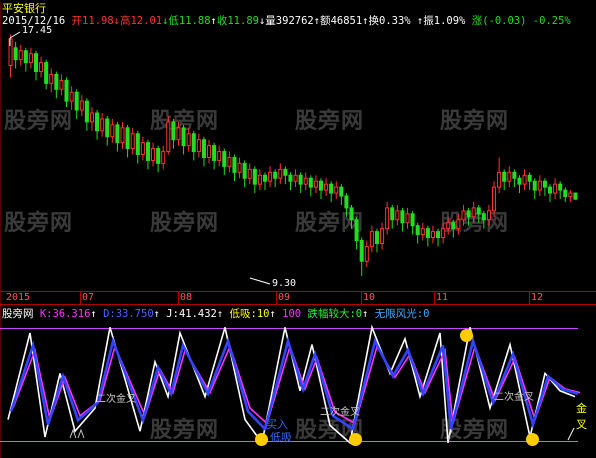 This screenshot has width=596, height=458. What do you see at coordinates (191, 314) in the screenshot?
I see `indicator-j: J:41.432` at bounding box center [191, 314].